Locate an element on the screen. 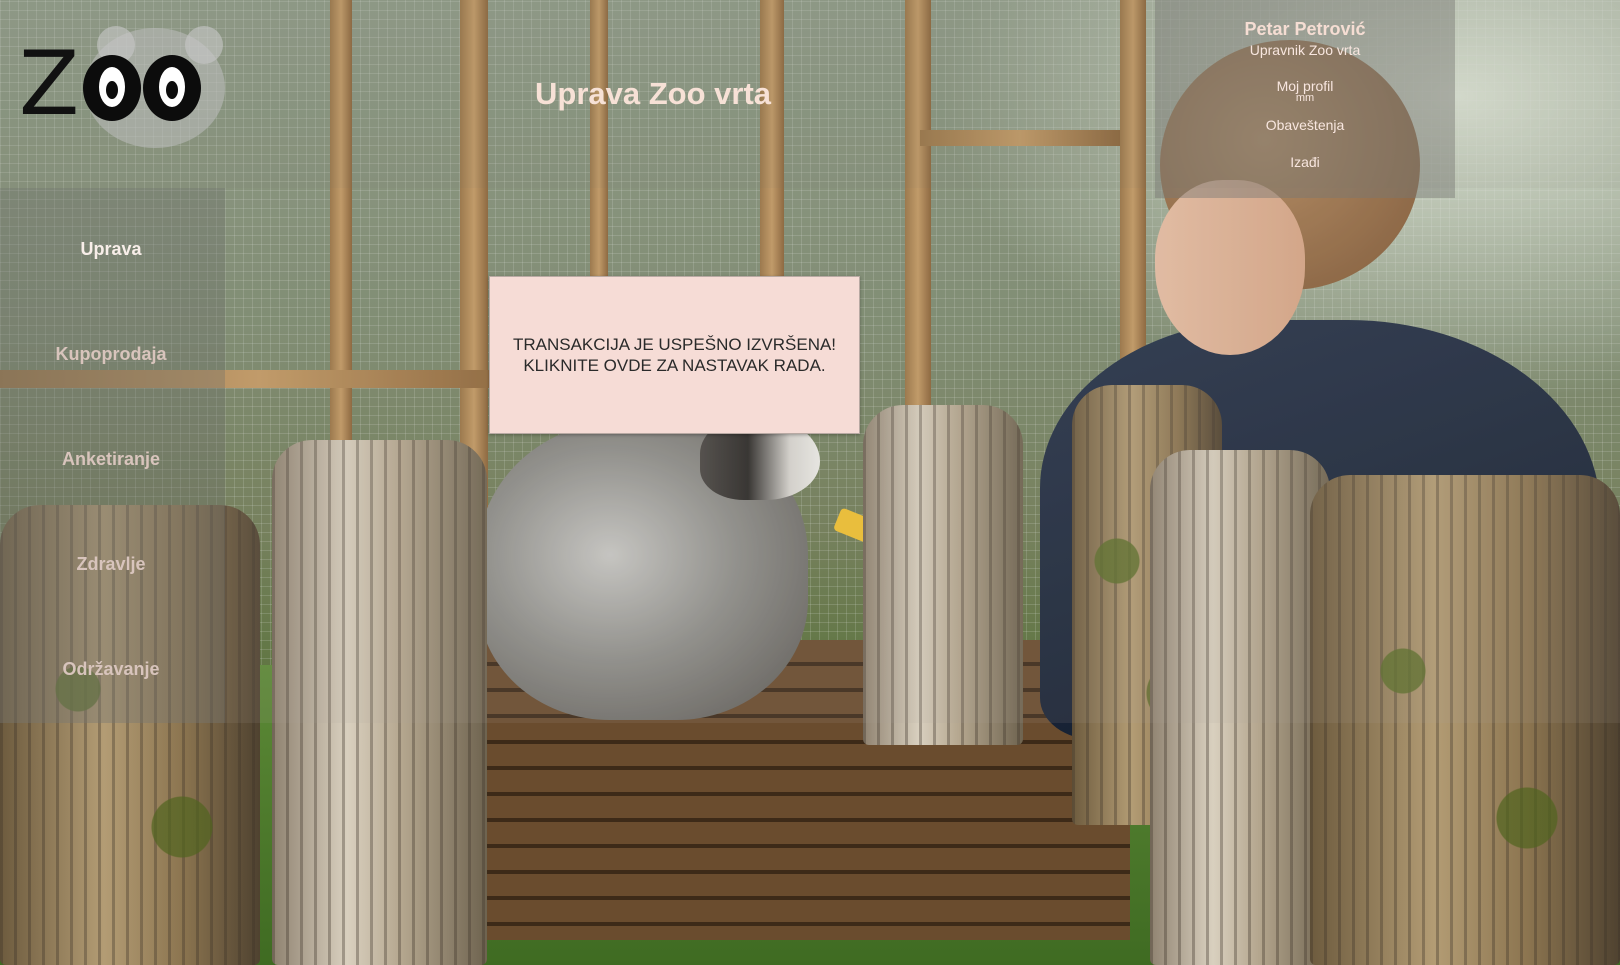  dialog-message-line1: TRANSAKCIJA JE USPEŠNO IZVRŠENA! is located at coordinates (674, 344).